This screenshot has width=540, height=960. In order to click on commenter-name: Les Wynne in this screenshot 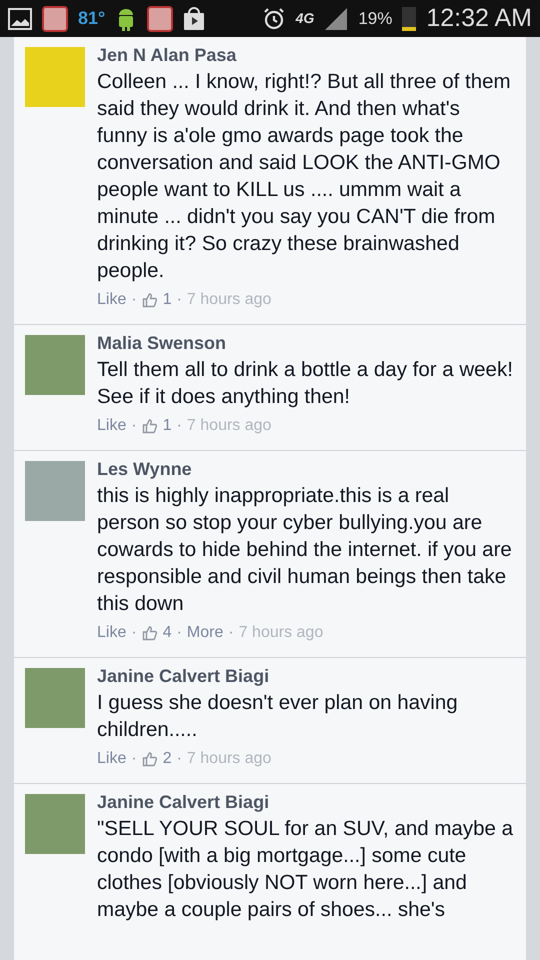, I will do `click(305, 469)`.